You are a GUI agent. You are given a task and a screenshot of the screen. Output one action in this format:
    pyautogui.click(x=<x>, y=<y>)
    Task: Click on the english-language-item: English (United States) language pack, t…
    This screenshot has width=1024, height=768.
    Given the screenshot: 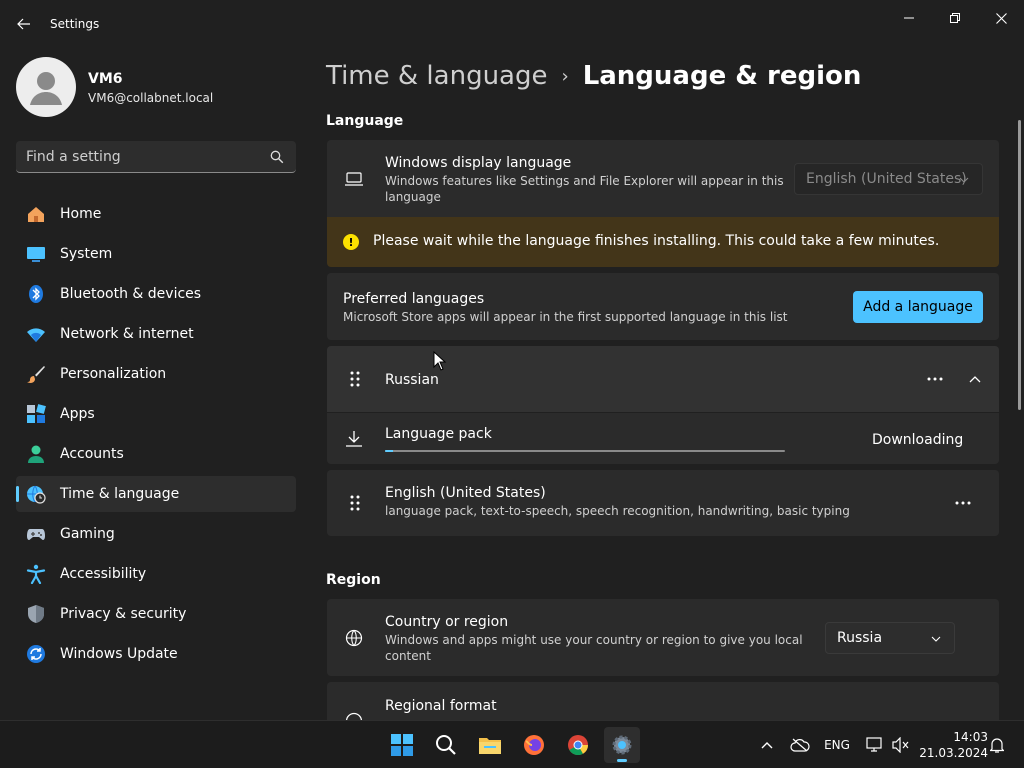 What is the action you would take?
    pyautogui.click(x=663, y=503)
    